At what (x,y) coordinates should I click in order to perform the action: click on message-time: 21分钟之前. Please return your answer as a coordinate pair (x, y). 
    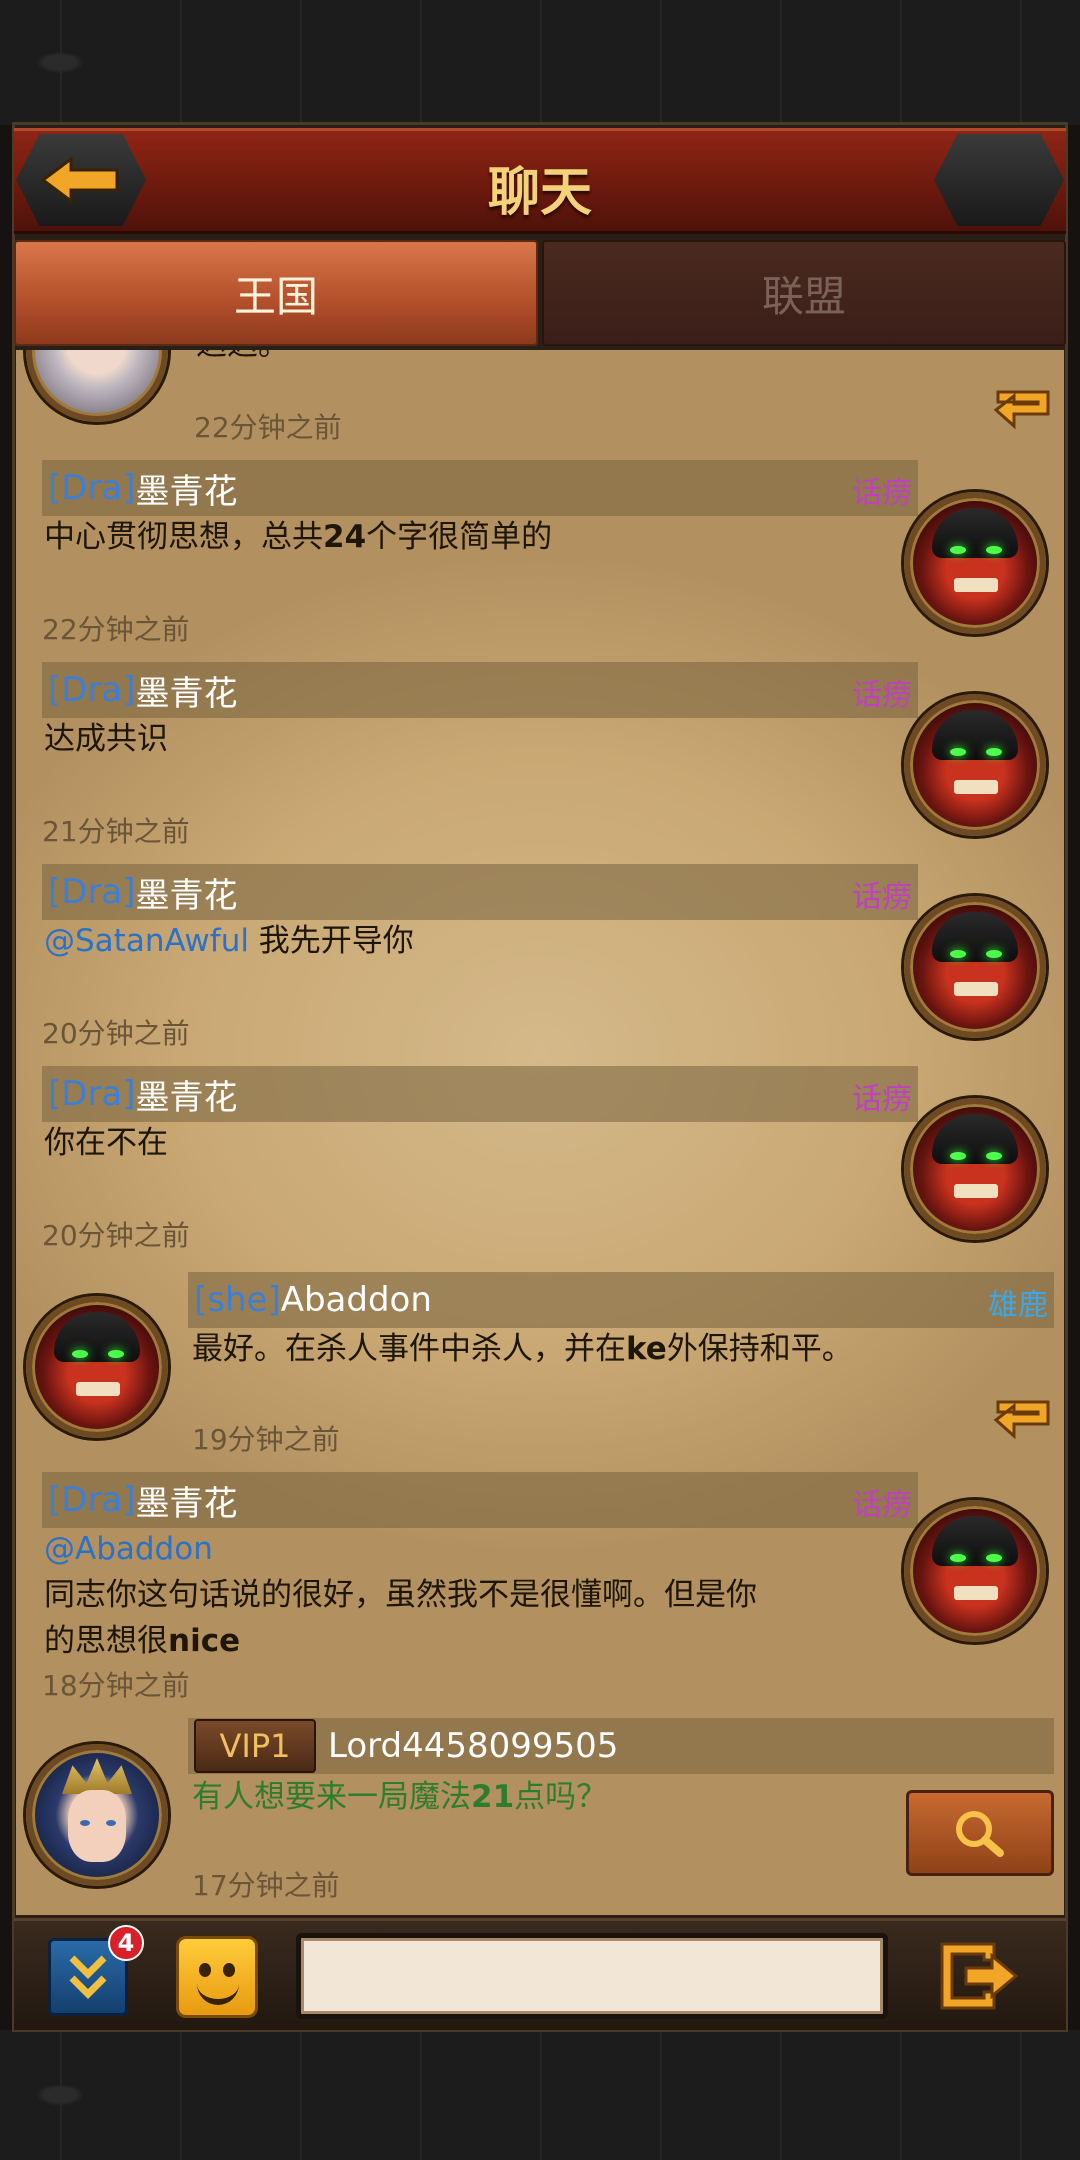
    Looking at the image, I should click on (116, 831).